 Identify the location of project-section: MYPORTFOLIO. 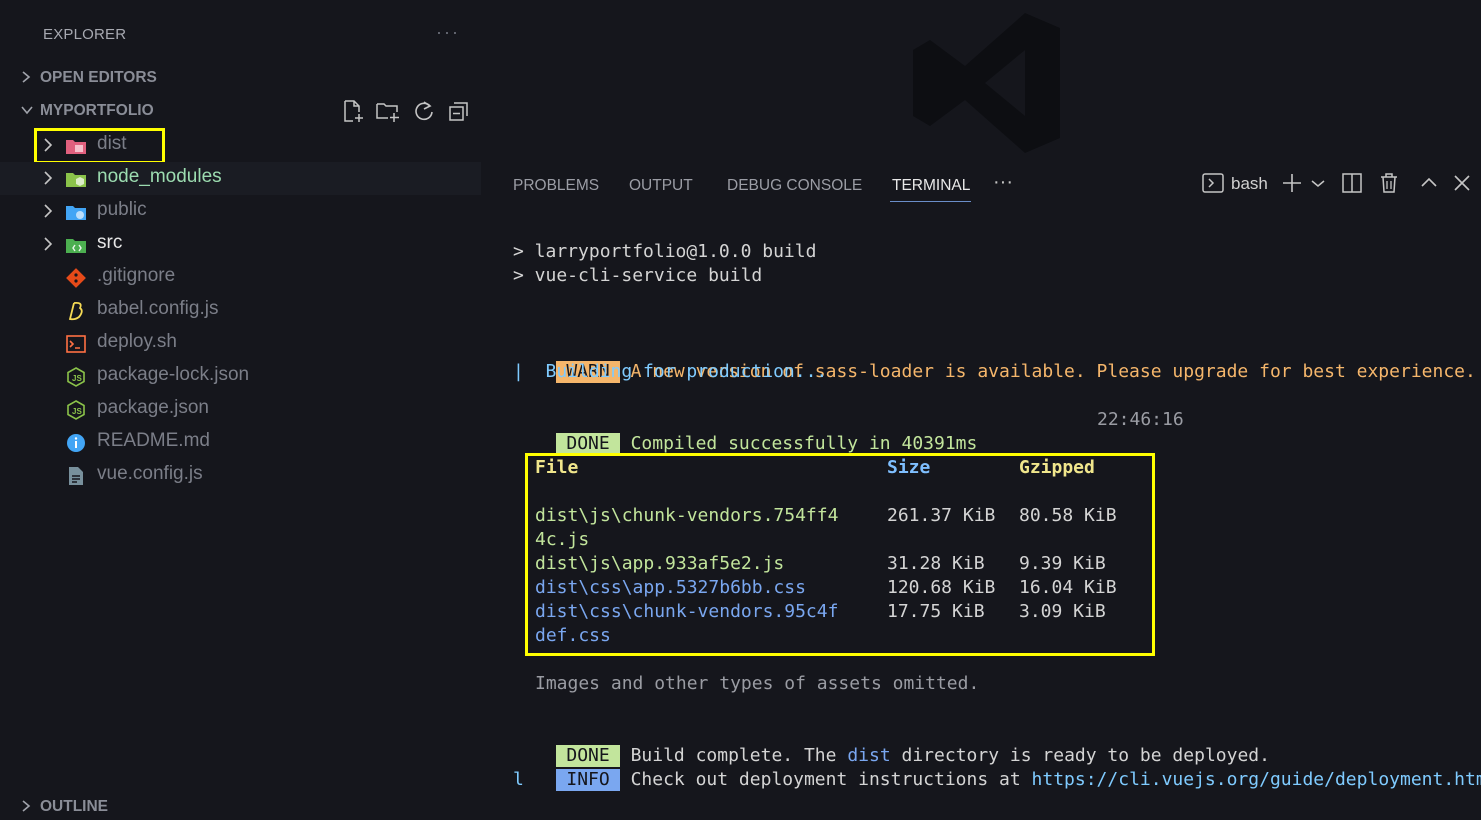
(87, 111).